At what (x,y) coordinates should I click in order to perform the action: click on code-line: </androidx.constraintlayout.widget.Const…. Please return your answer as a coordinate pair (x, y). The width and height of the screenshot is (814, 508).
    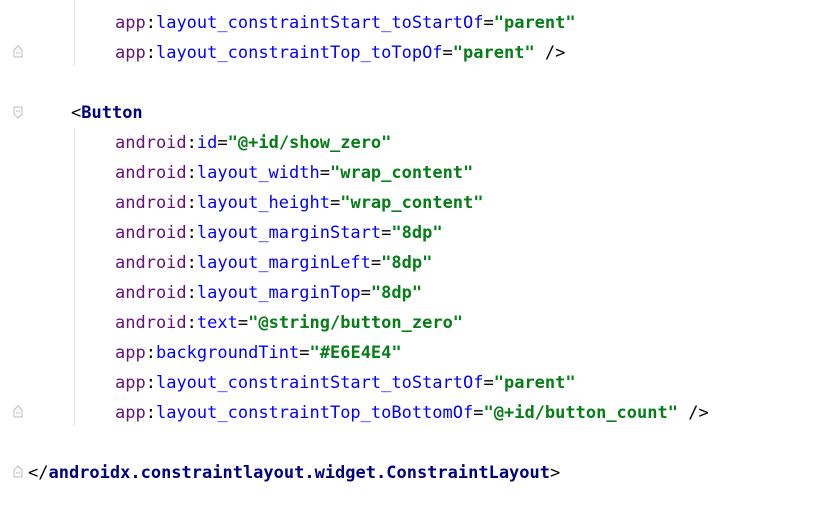
    Looking at the image, I should click on (294, 473).